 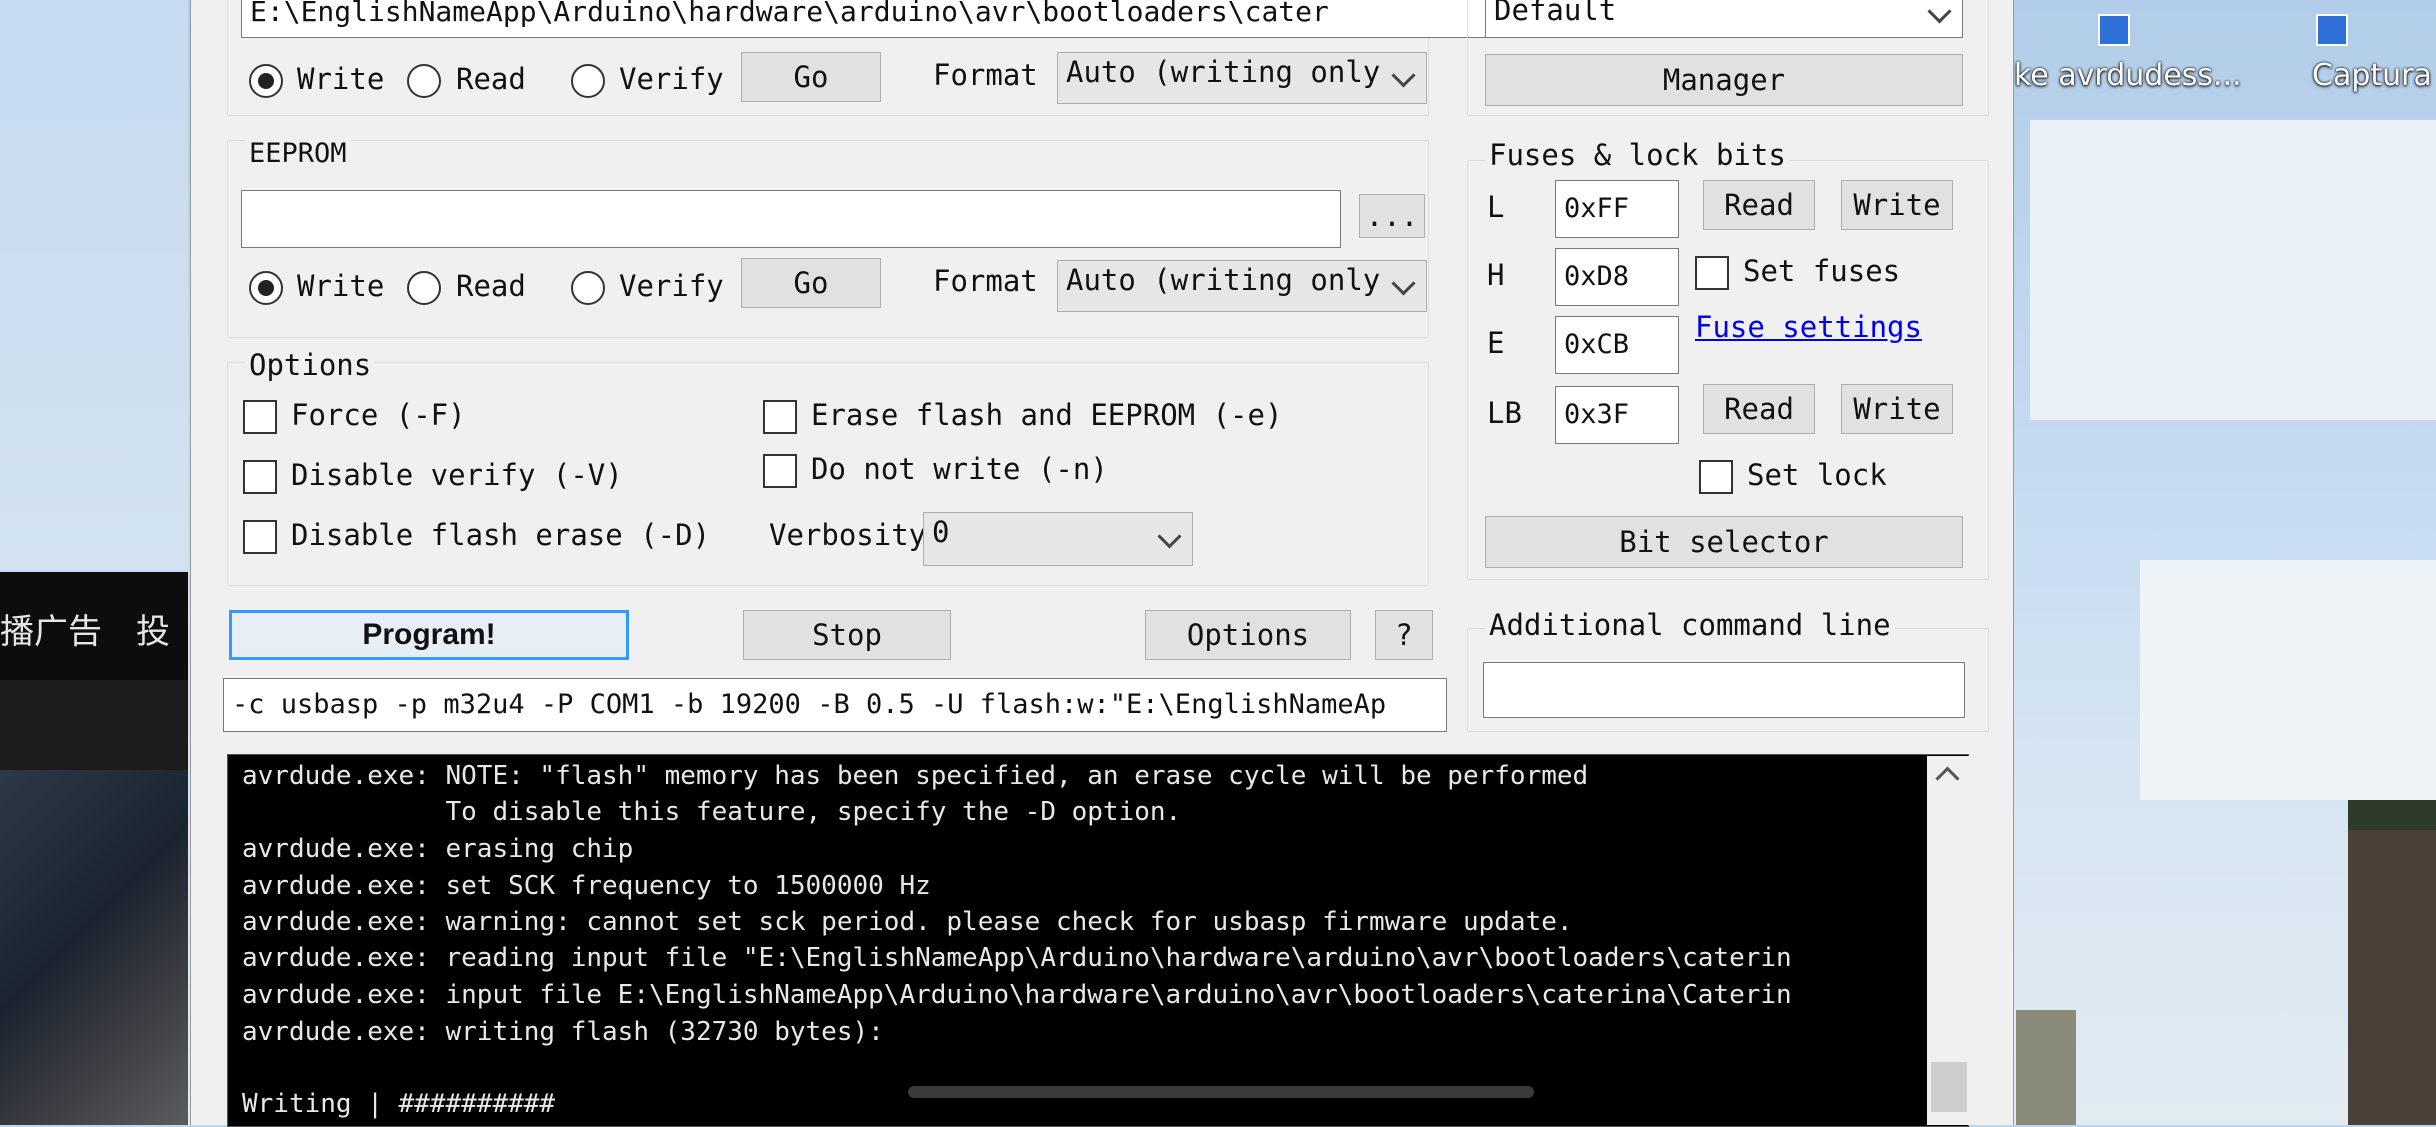 I want to click on additional-command-input, so click(x=1724, y=690).